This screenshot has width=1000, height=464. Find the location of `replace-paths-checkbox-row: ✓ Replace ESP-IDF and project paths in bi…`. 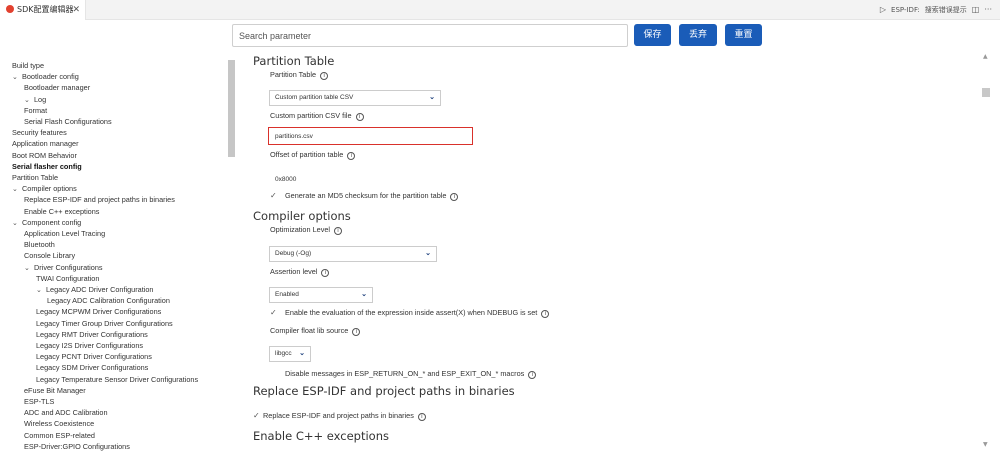

replace-paths-checkbox-row: ✓ Replace ESP-IDF and project paths in bi… is located at coordinates (339, 416).